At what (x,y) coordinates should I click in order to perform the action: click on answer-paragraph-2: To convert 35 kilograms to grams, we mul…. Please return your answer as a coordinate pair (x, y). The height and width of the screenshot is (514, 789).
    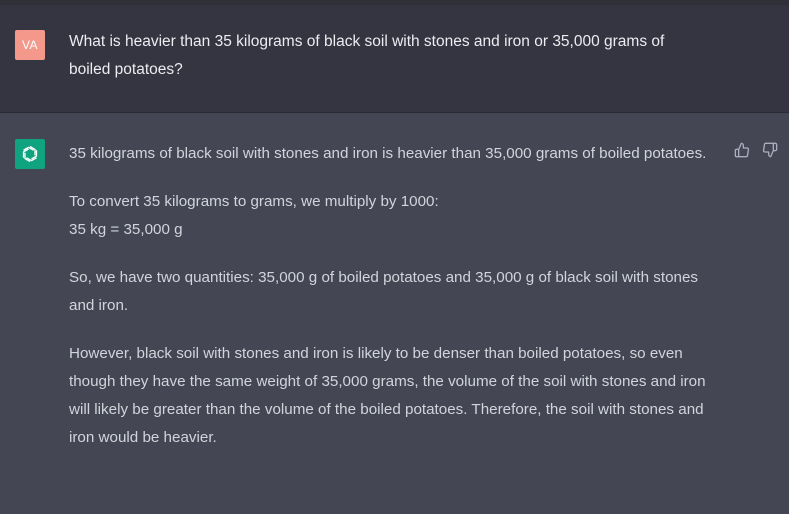
    Looking at the image, I should click on (396, 216).